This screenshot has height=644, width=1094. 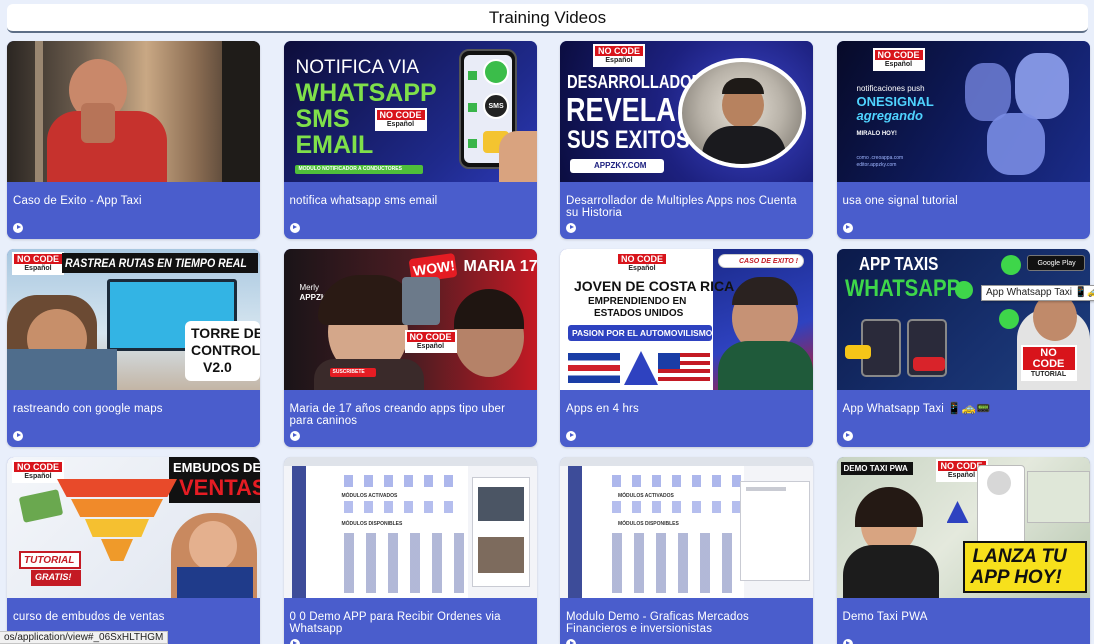 What do you see at coordinates (602, 409) in the screenshot?
I see `video-title: Apps en 4 hrs` at bounding box center [602, 409].